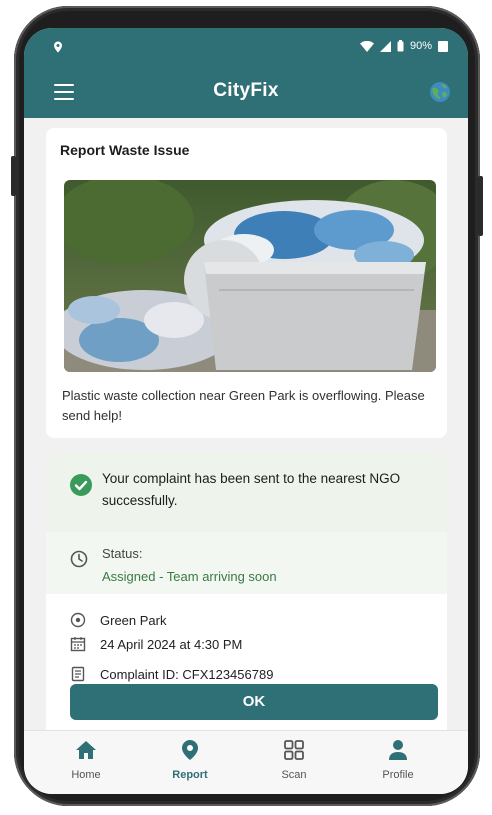  What do you see at coordinates (366, 46) in the screenshot?
I see `wifi-icon` at bounding box center [366, 46].